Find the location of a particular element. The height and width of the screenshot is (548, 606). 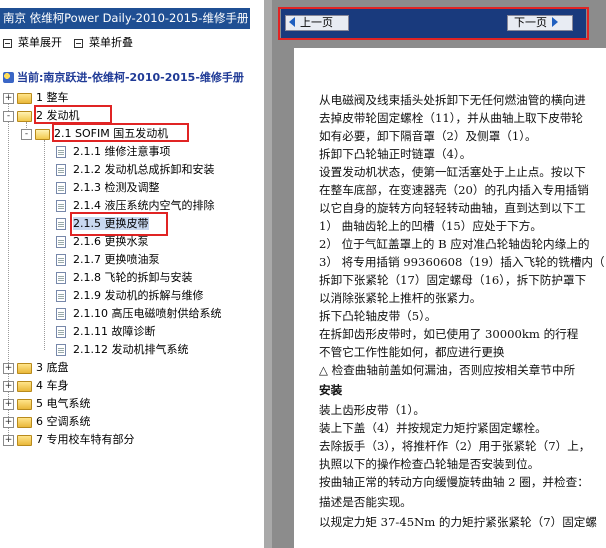

highlight-box-sofim is located at coordinates (120, 132).